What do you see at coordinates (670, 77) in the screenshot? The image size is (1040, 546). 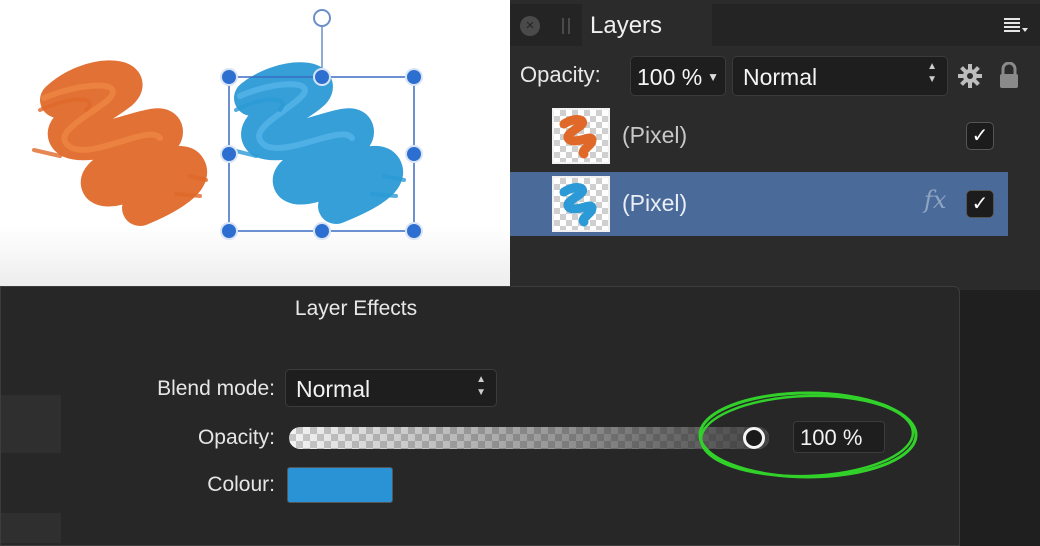 I see `opacity-value: 100 %` at bounding box center [670, 77].